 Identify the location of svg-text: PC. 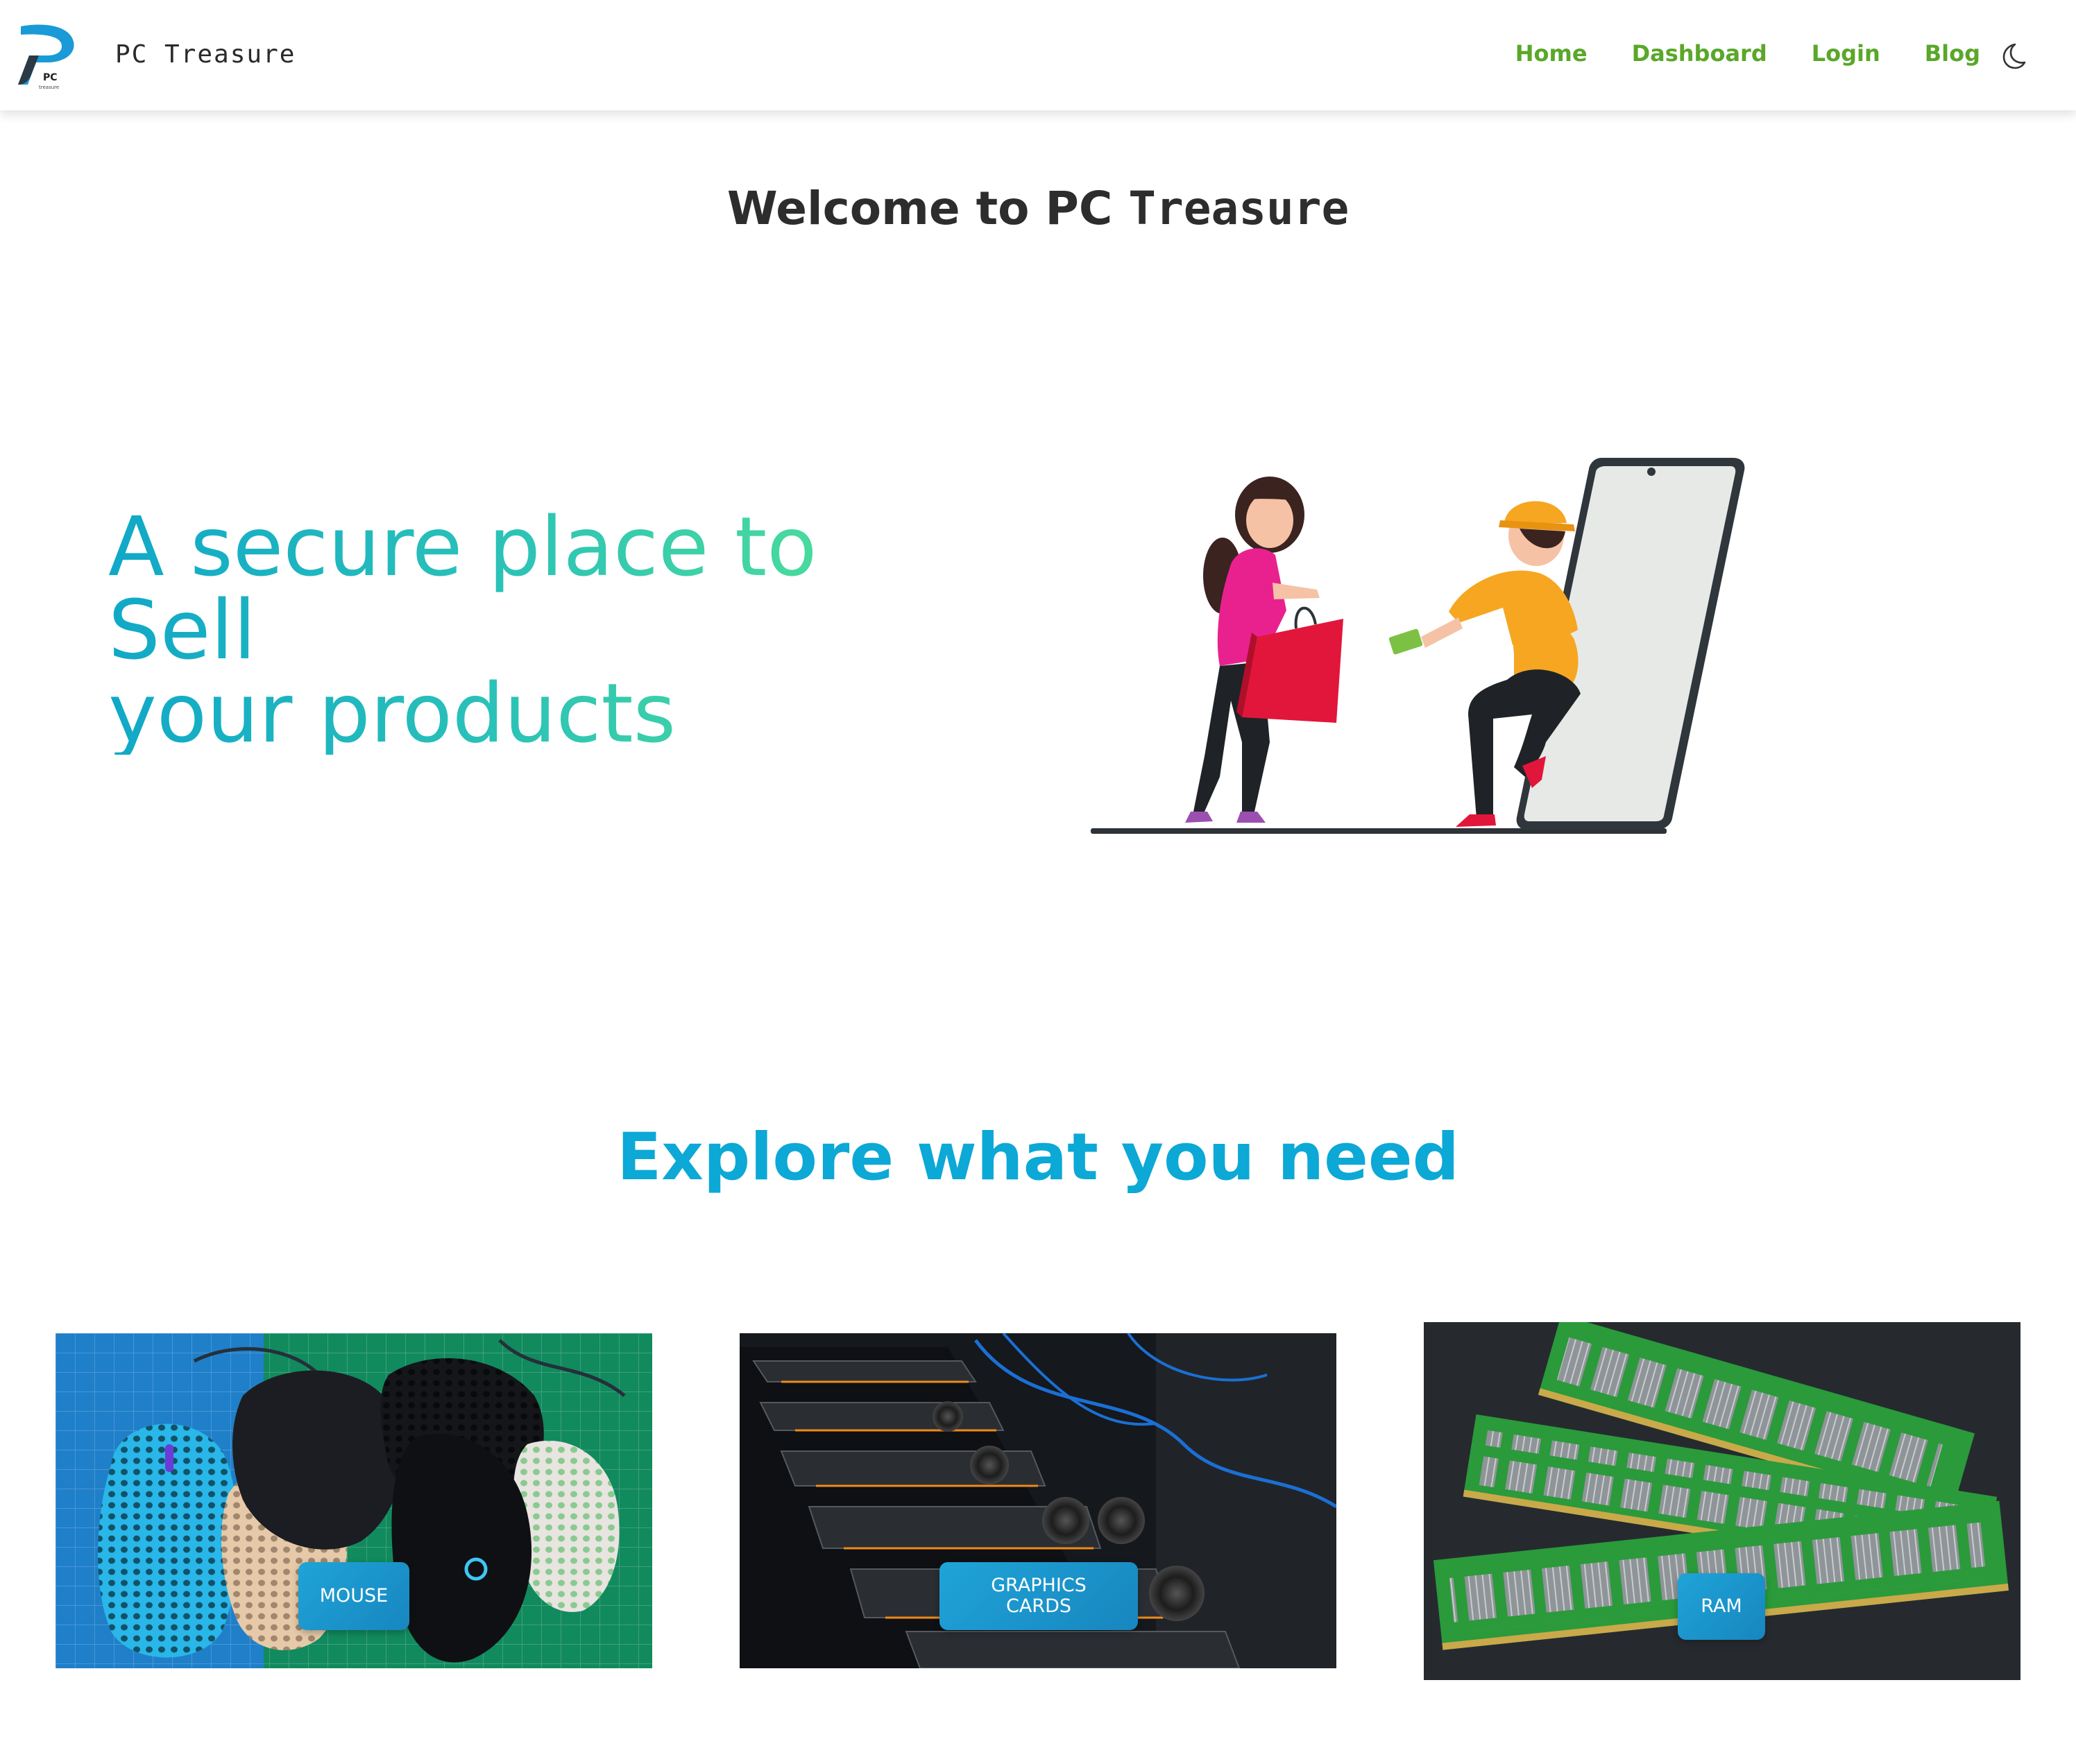
(50, 77).